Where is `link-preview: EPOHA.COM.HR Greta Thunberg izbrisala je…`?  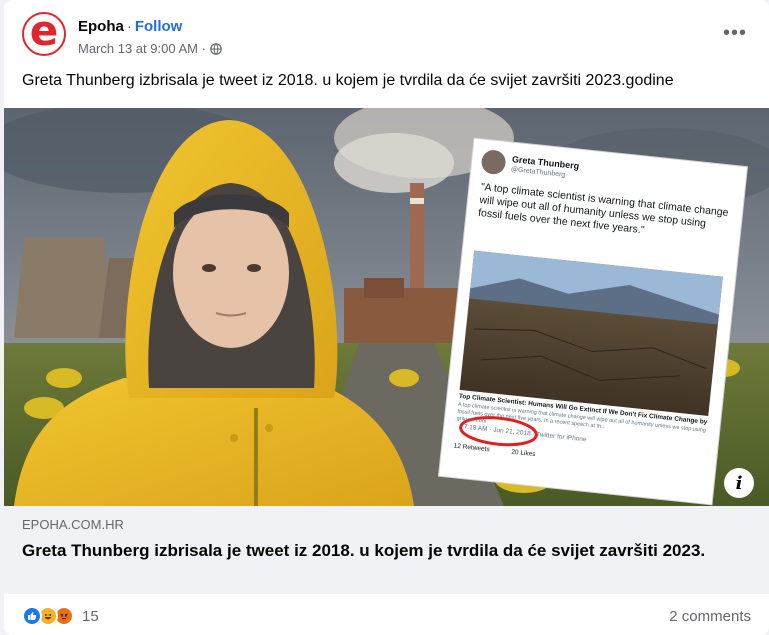 link-preview: EPOHA.COM.HR Greta Thunberg izbrisala je… is located at coordinates (386, 550).